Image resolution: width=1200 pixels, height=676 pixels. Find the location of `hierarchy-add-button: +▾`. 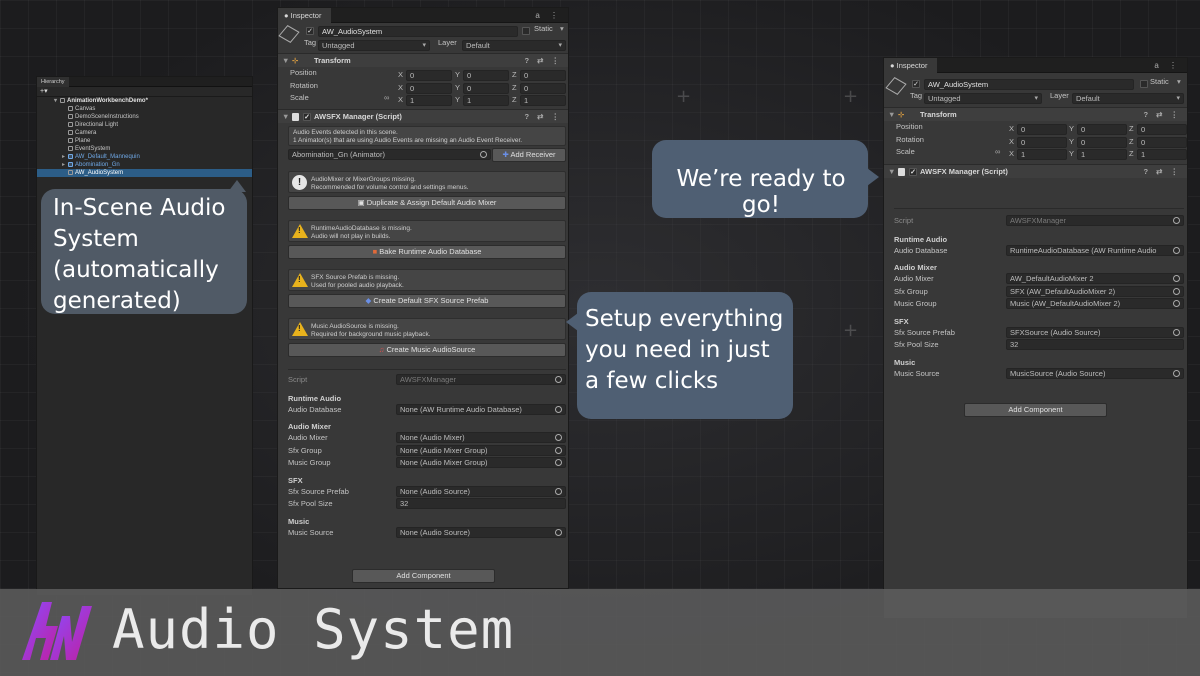

hierarchy-add-button: +▾ is located at coordinates (144, 92).